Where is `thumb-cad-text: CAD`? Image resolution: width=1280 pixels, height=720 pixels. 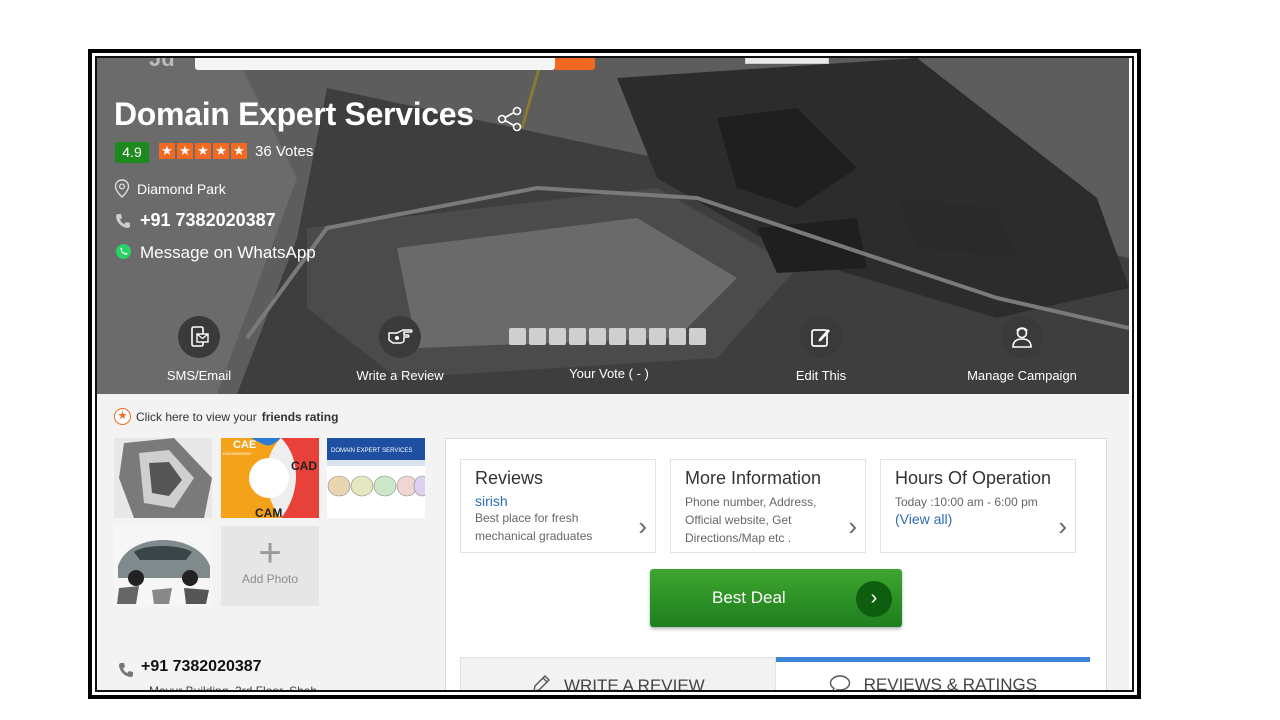 thumb-cad-text: CAD is located at coordinates (304, 466).